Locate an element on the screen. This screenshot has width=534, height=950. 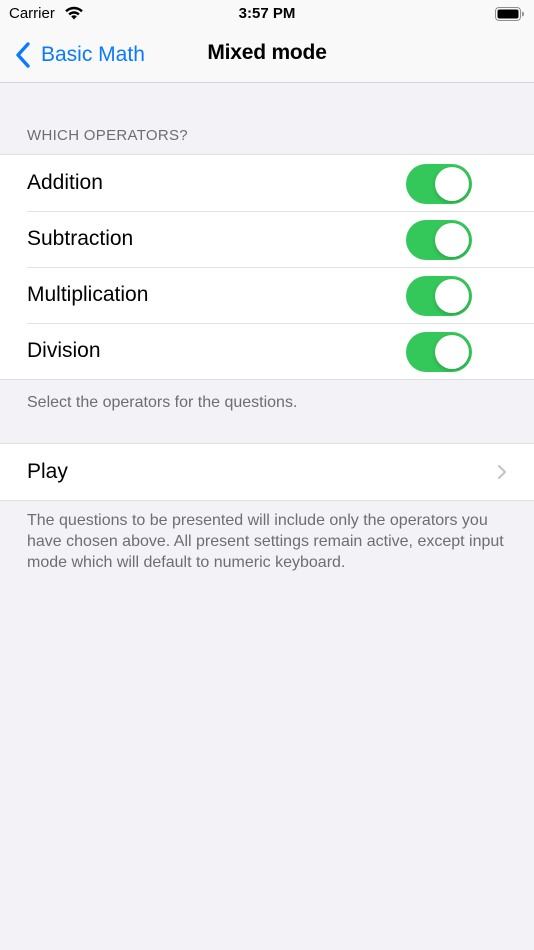
play-section: Play is located at coordinates (267, 472).